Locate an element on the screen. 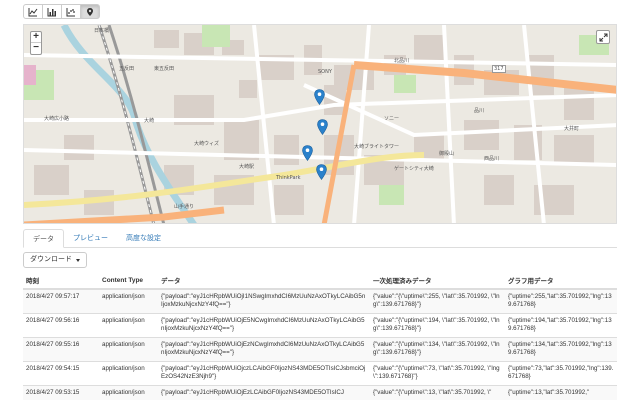 The image size is (640, 400). line-chart-icon is located at coordinates (33, 11).